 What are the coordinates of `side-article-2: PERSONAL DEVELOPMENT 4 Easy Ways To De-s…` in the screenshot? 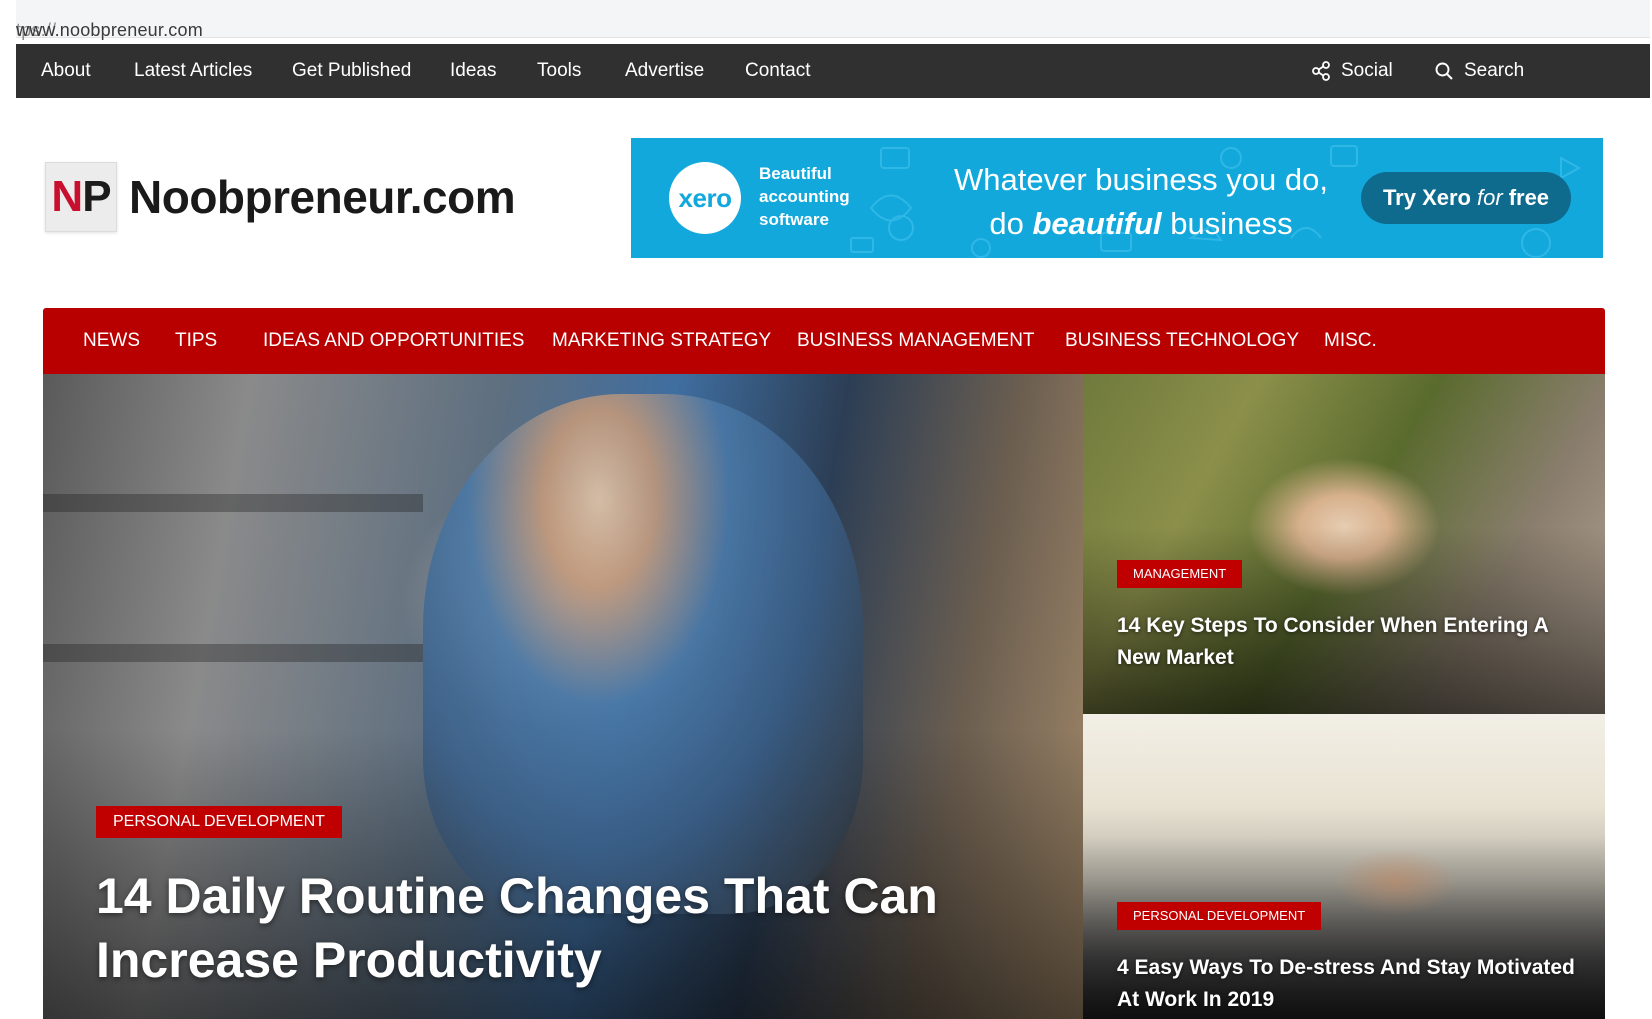 It's located at (1344, 866).